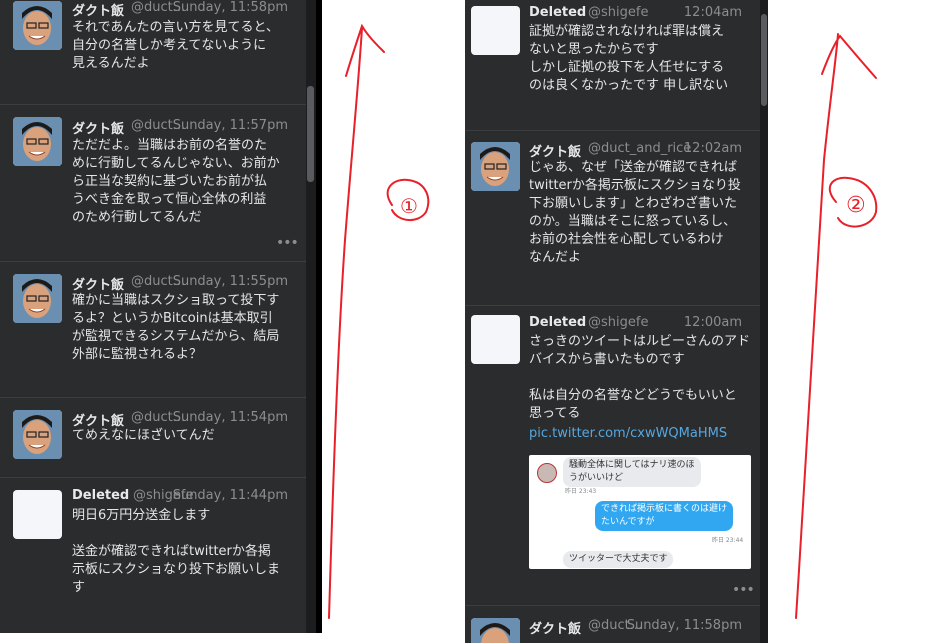 This screenshot has width=947, height=643. What do you see at coordinates (856, 205) in the screenshot?
I see `annotation-label-2: ②` at bounding box center [856, 205].